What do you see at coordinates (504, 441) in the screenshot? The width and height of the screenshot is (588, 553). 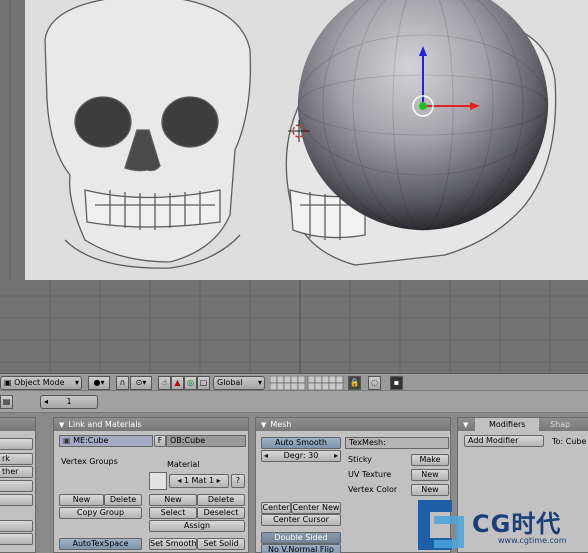 I see `add-modifier-button: Add Modifier` at bounding box center [504, 441].